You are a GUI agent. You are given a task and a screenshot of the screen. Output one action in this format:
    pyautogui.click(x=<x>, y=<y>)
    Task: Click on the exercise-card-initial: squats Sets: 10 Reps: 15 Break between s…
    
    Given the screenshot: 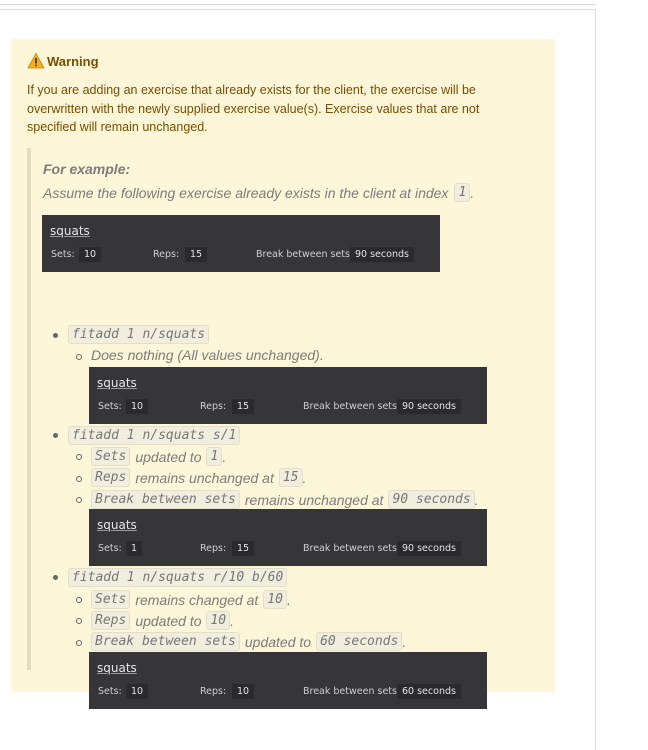 What is the action you would take?
    pyautogui.click(x=241, y=243)
    